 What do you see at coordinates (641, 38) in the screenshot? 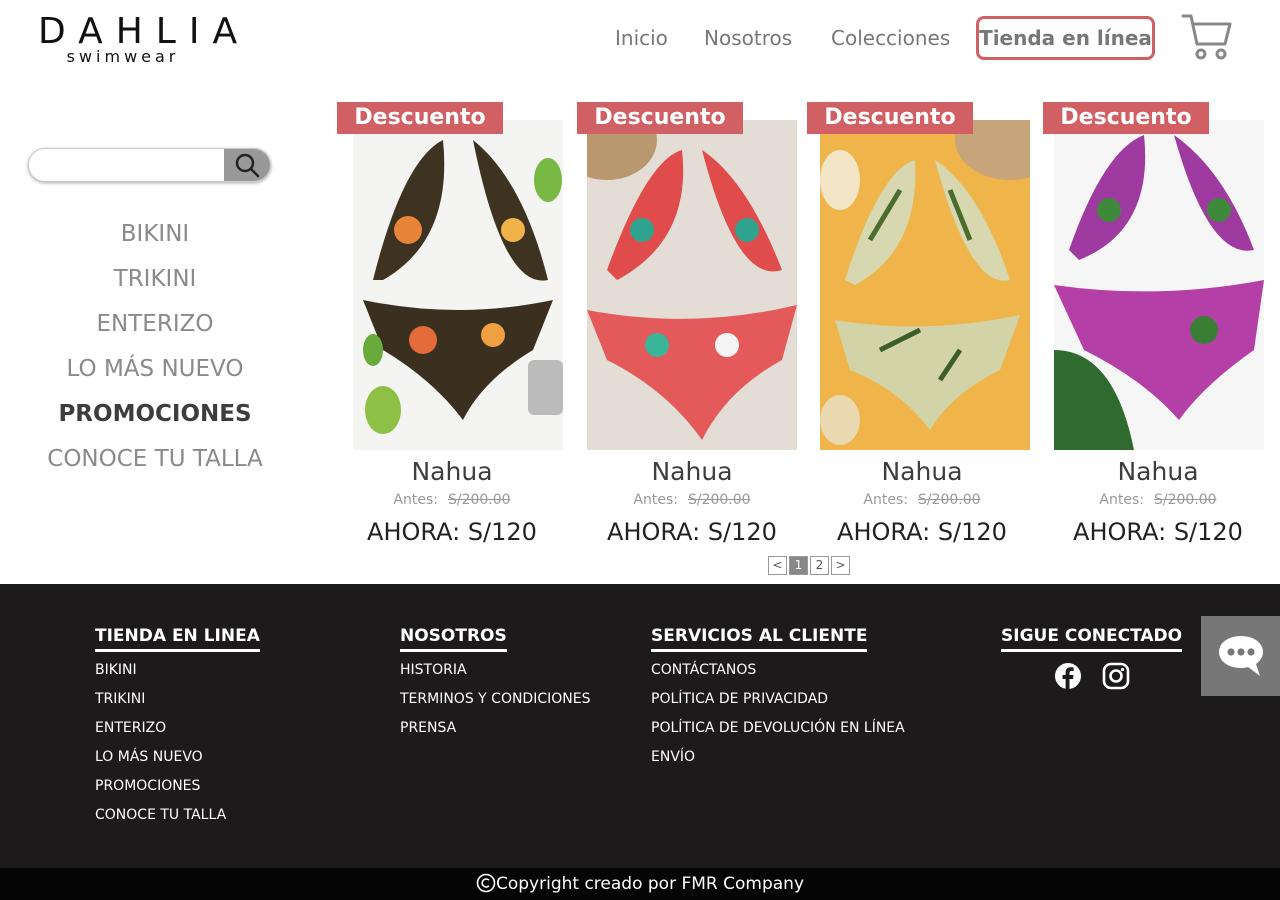
I see `nav-inicio: Inicio` at bounding box center [641, 38].